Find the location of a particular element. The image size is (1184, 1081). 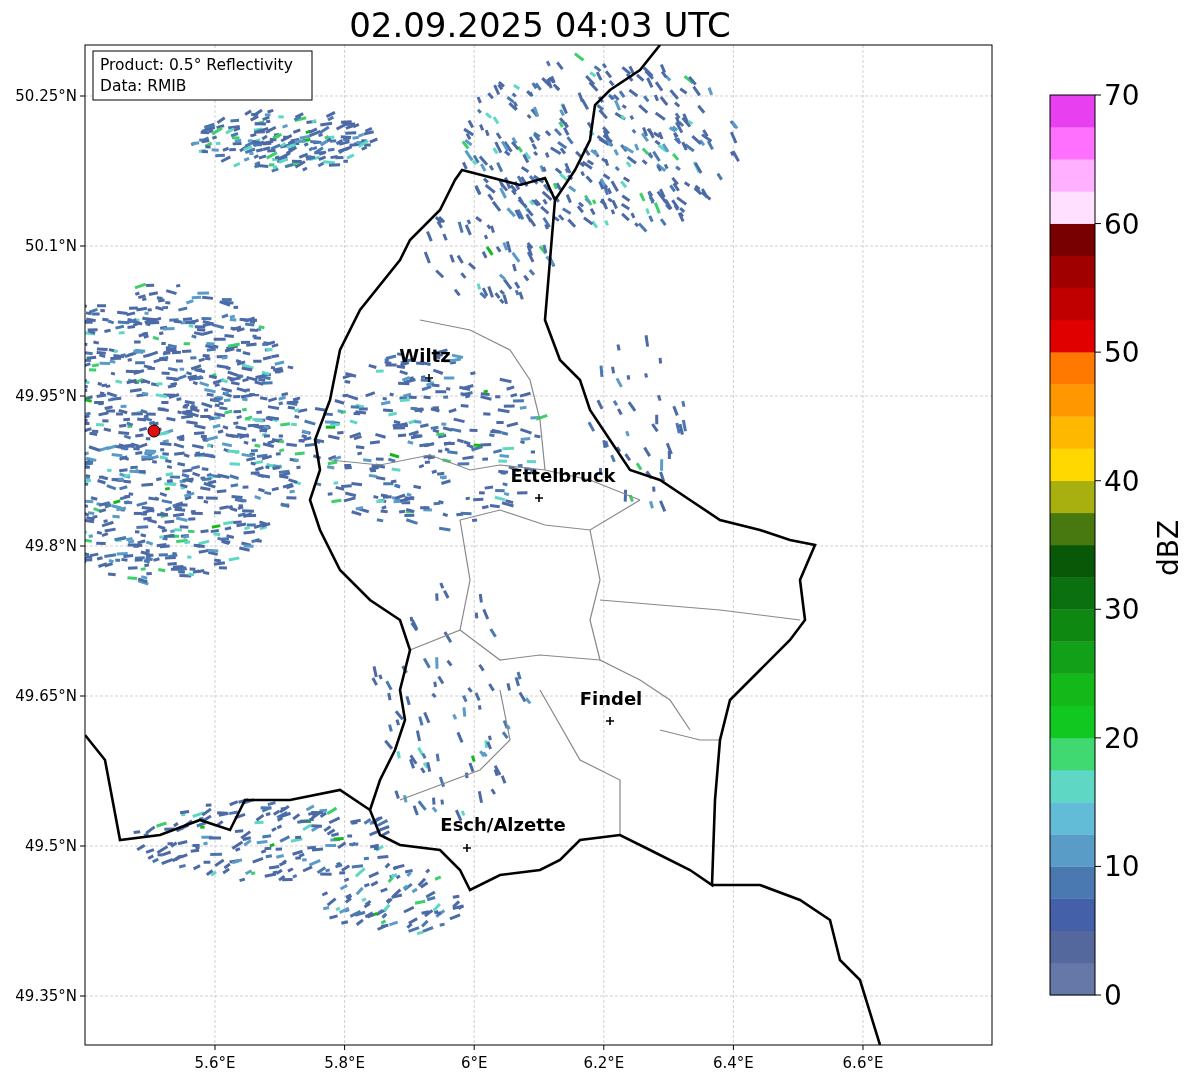

colorbar-title: dBZ is located at coordinates (1168, 548).